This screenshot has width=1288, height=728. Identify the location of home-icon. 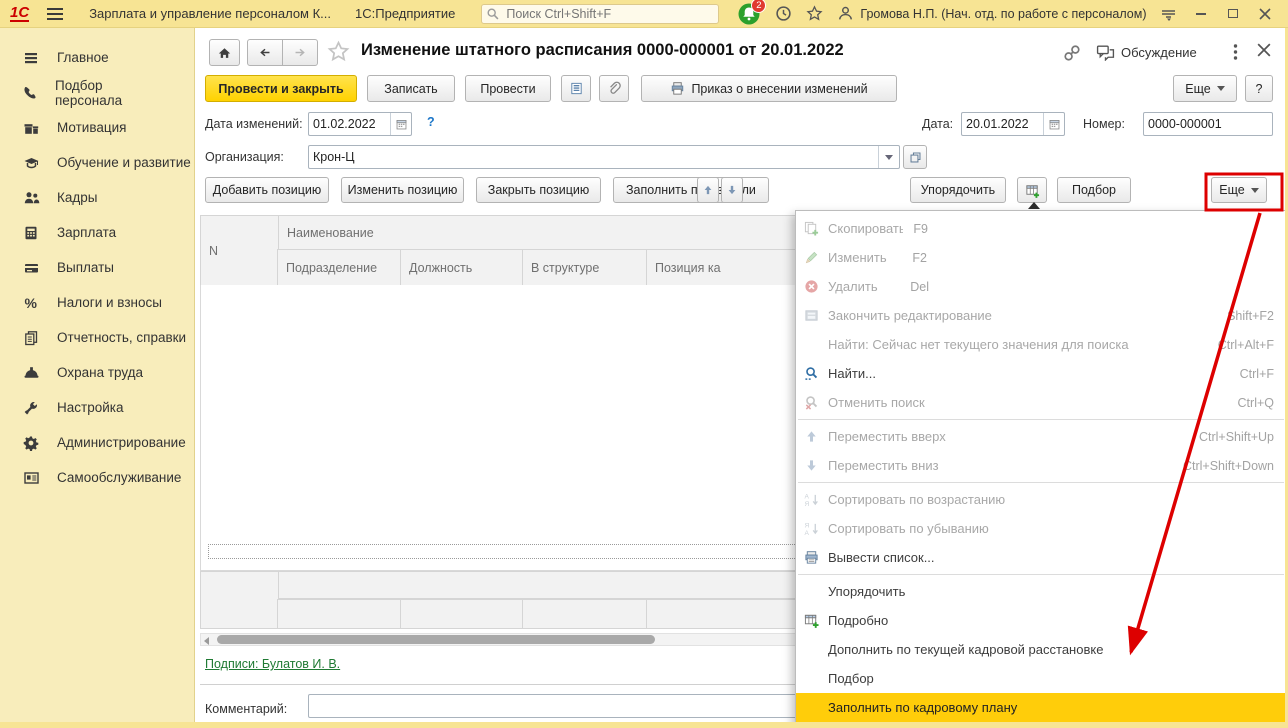
(224, 52).